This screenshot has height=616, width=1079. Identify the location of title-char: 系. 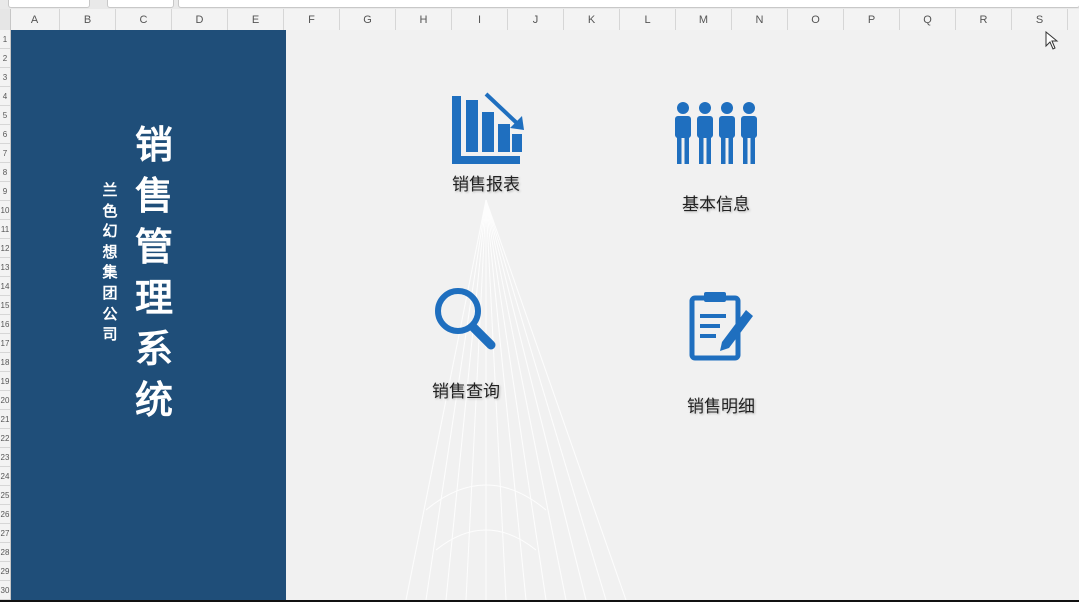
(153, 349).